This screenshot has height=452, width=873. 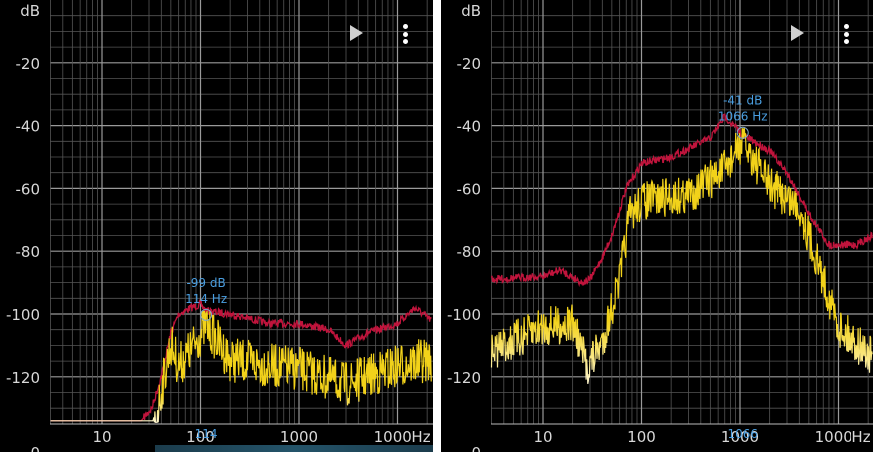 I want to click on x-tick-label: 1000, so click(x=299, y=437).